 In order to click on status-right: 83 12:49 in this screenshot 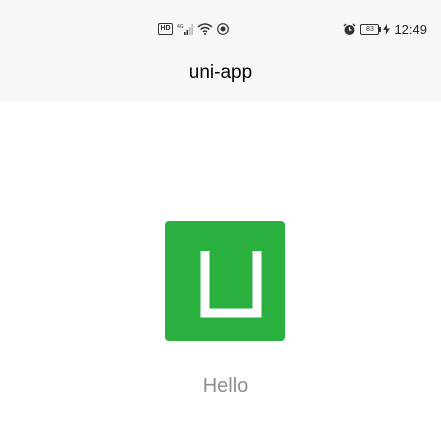, I will do `click(385, 29)`.